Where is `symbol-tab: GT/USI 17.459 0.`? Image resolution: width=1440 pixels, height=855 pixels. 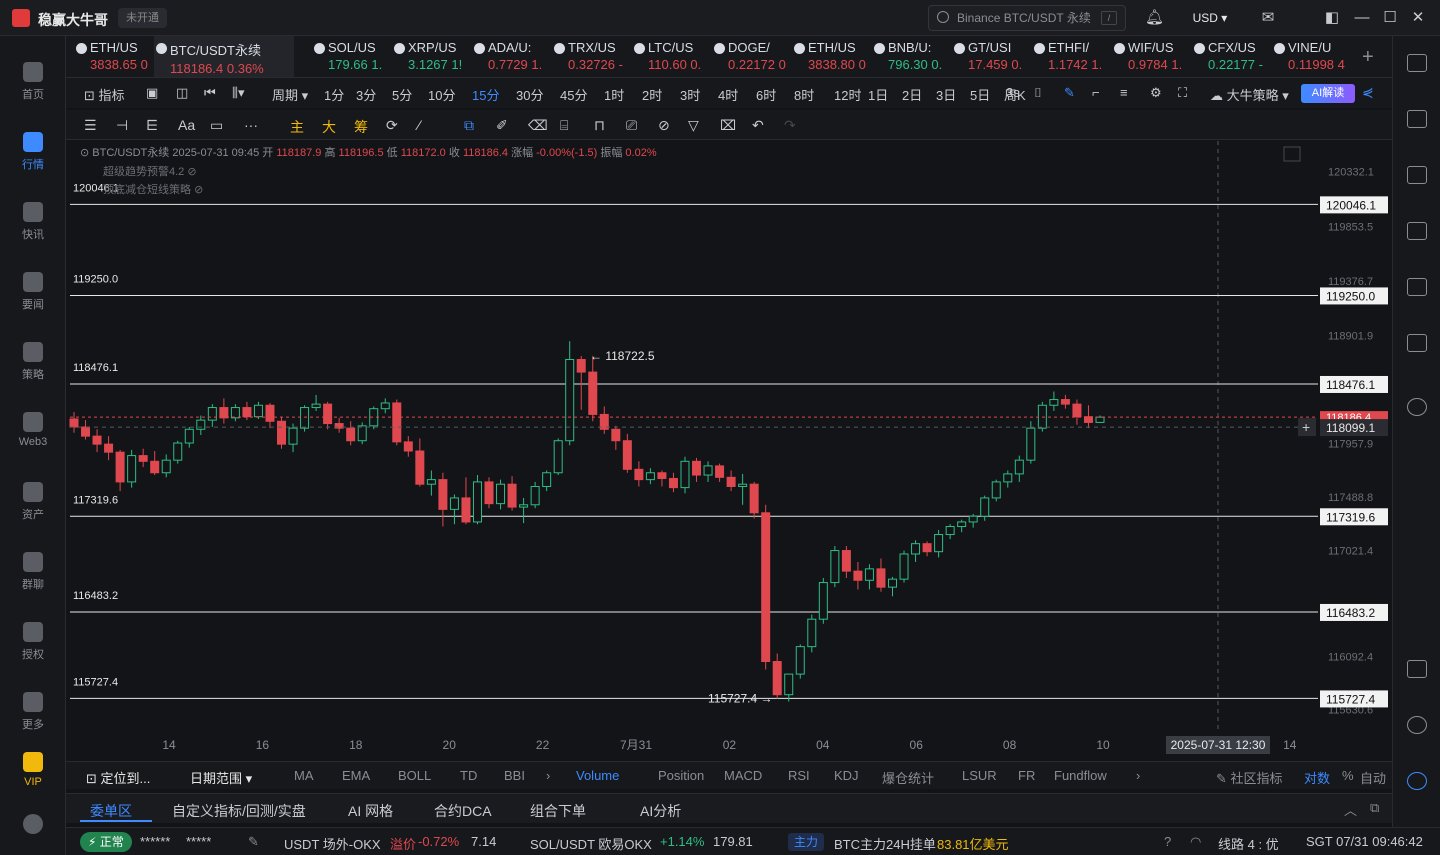
symbol-tab: GT/USI 17.459 0. is located at coordinates (992, 56).